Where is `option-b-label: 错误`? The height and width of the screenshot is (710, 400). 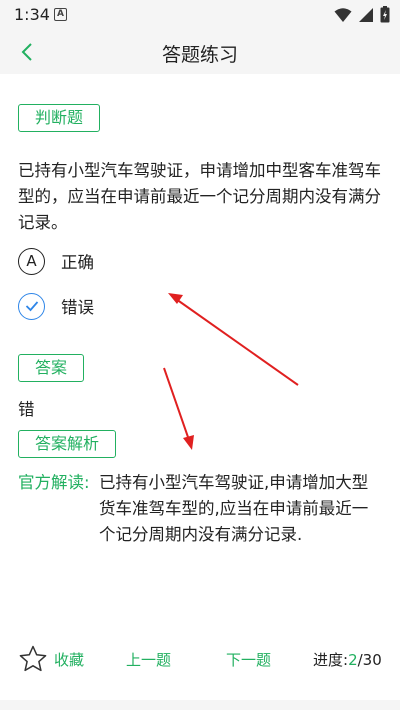
option-b-label: 错误 is located at coordinates (77, 307).